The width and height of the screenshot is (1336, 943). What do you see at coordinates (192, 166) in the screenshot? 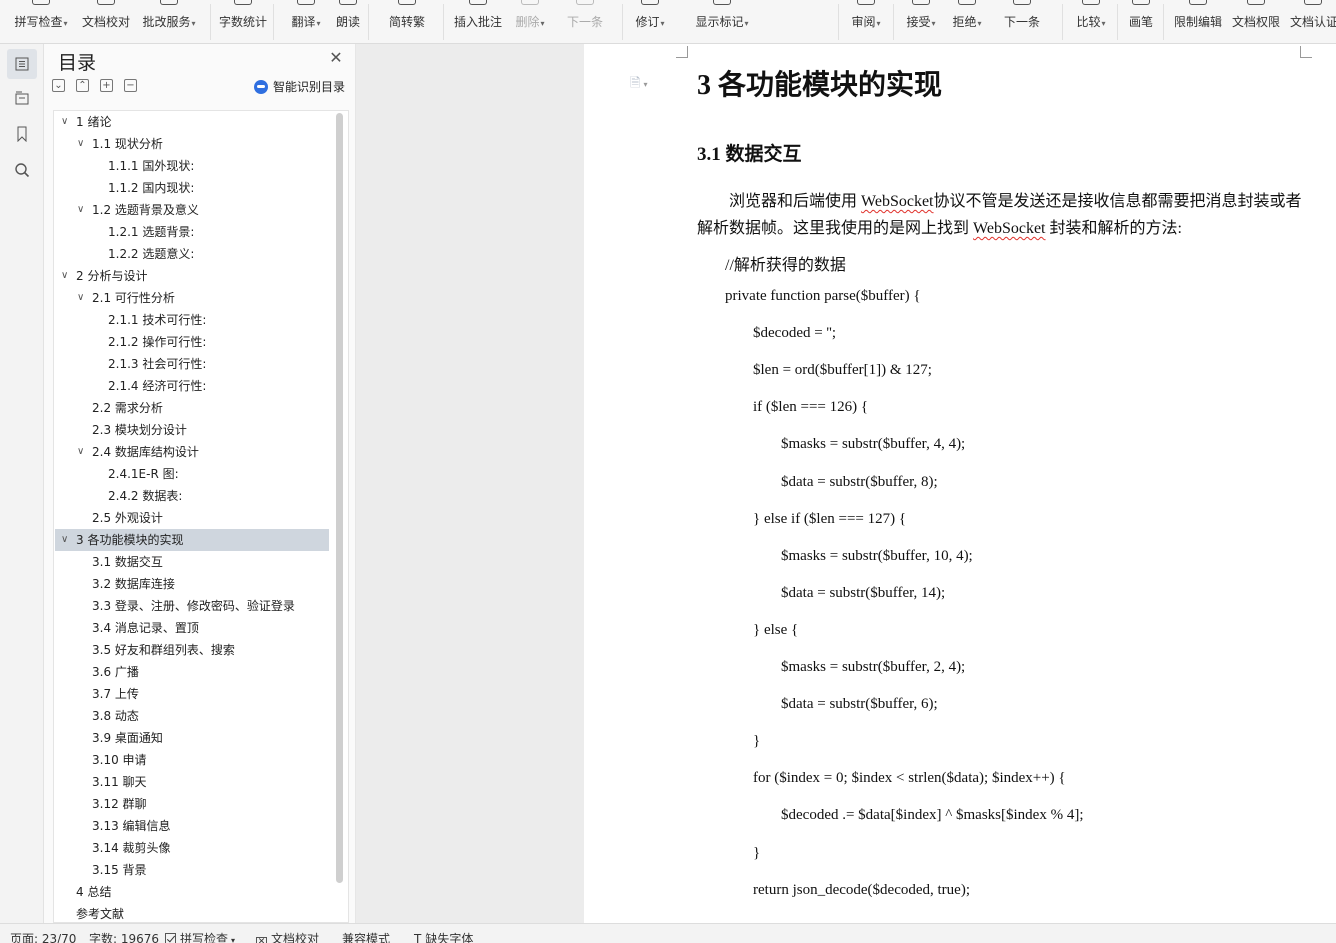
I see `toc-item: 1.1.1 国外现状:` at bounding box center [192, 166].